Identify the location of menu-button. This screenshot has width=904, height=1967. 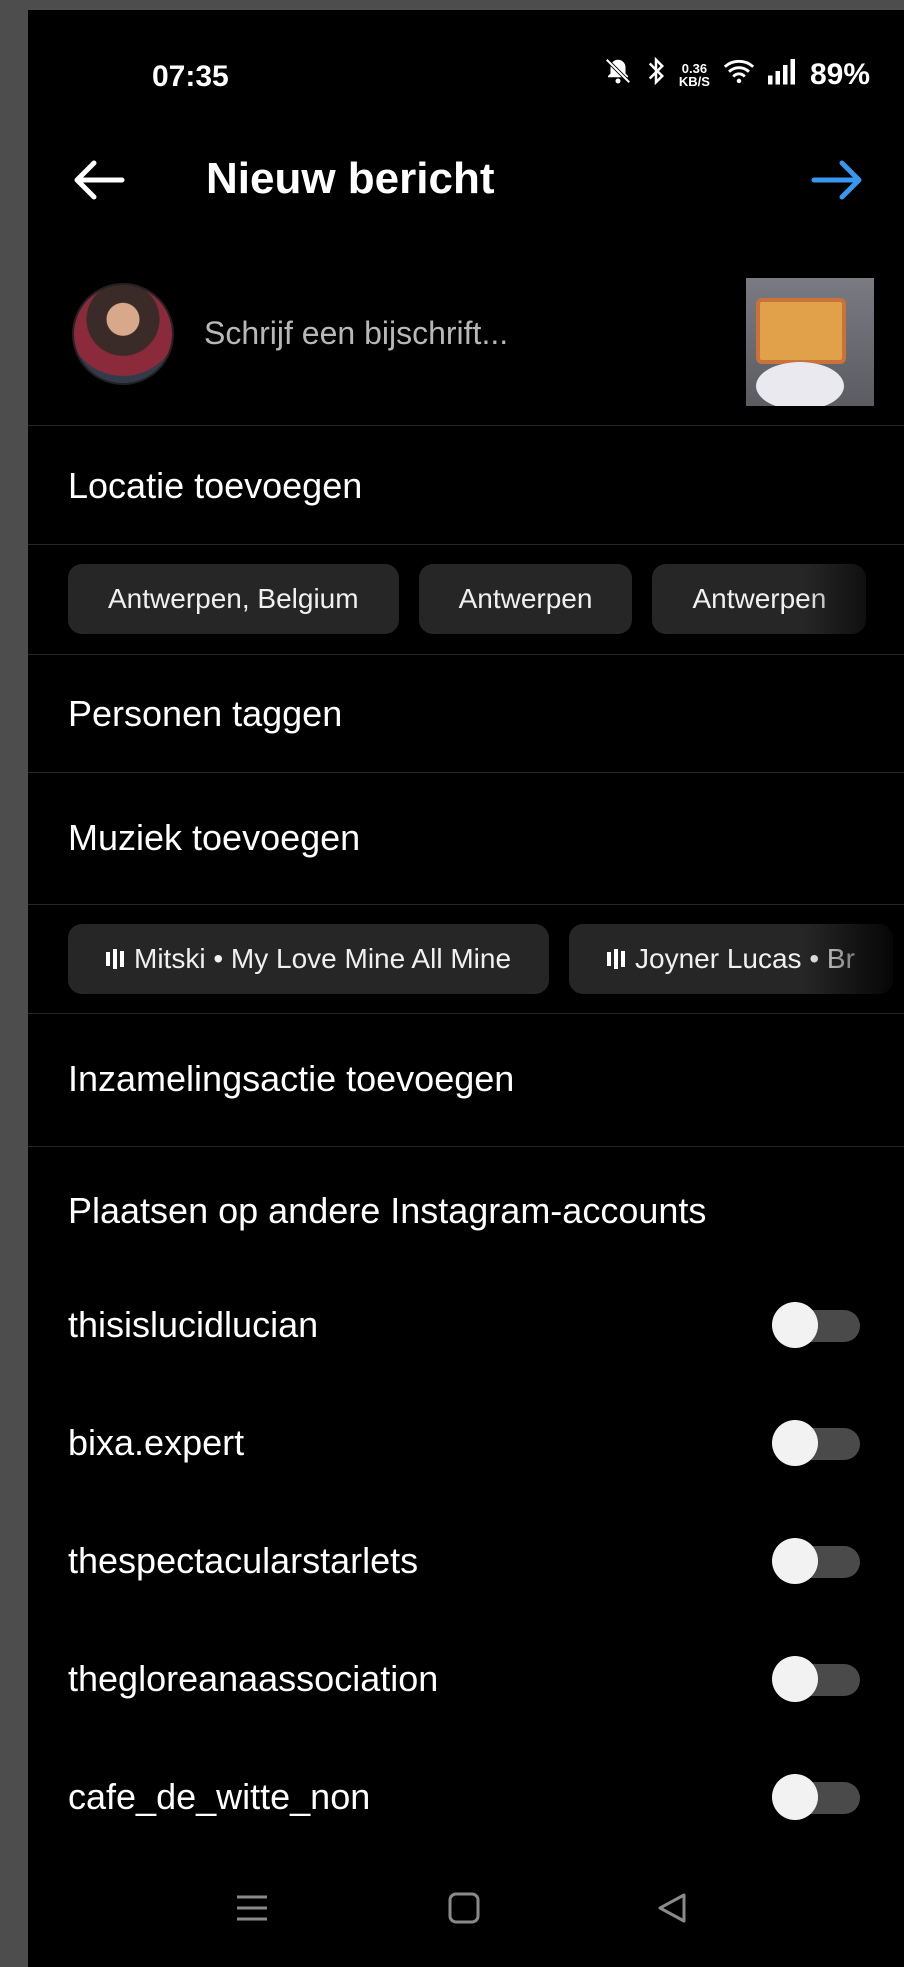
(252, 1910).